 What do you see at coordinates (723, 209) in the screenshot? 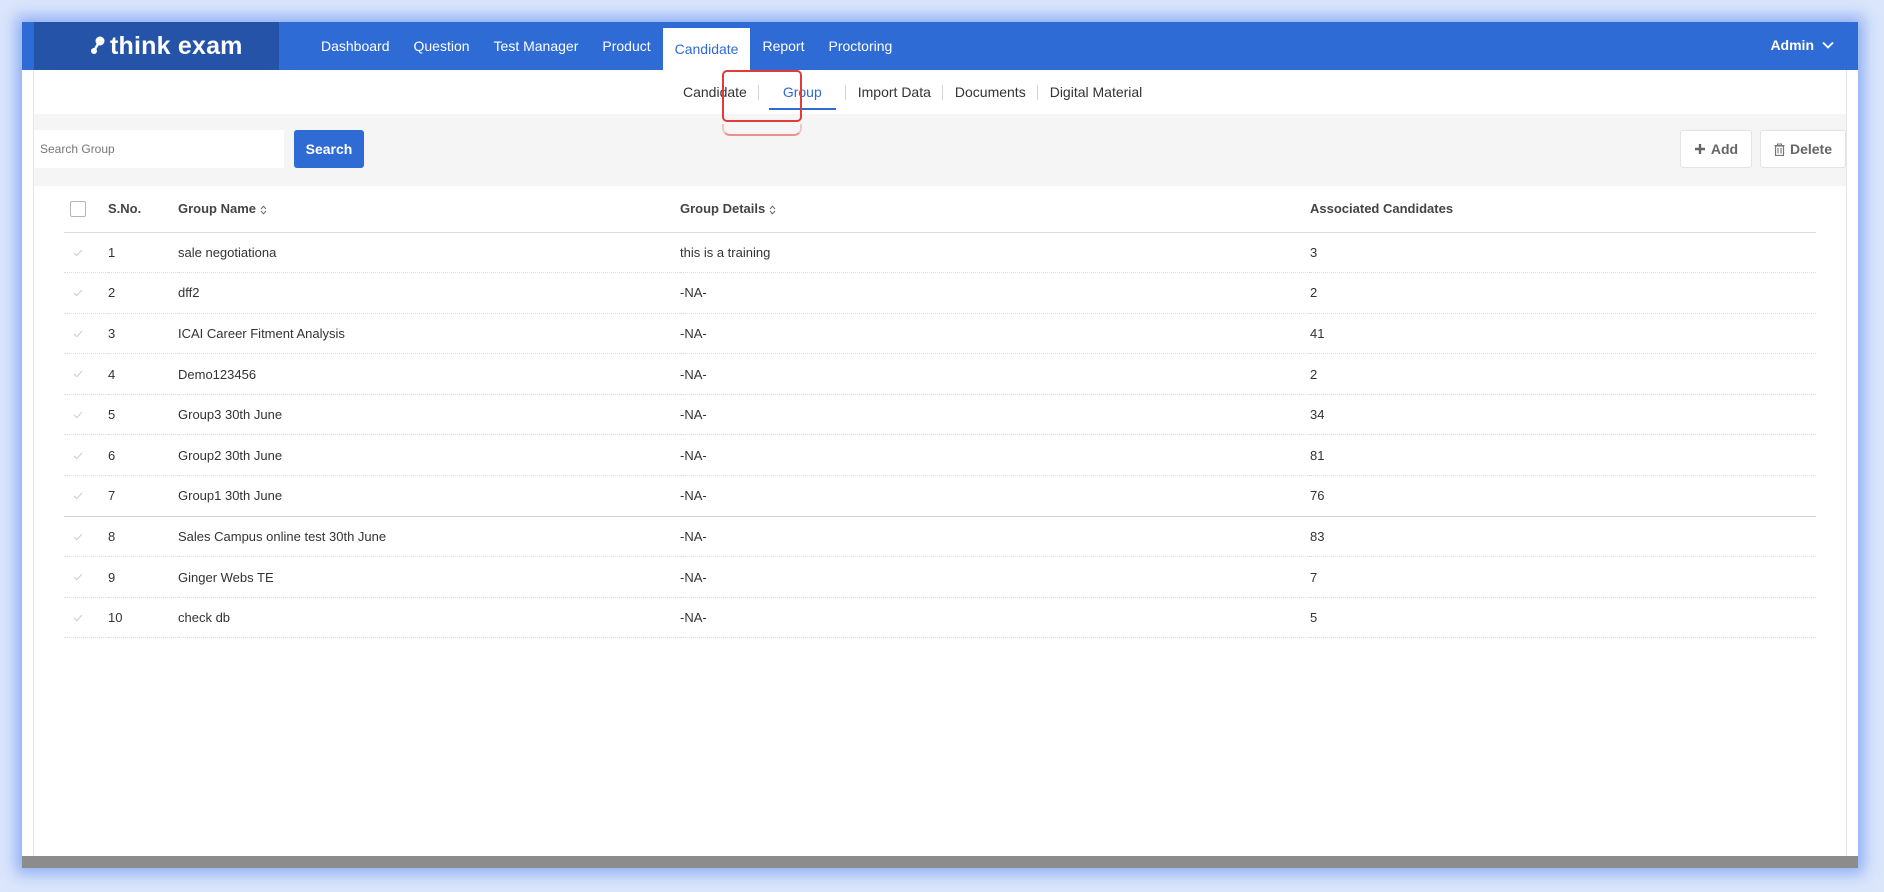
I see `header-group-details-label: Group Details` at bounding box center [723, 209].